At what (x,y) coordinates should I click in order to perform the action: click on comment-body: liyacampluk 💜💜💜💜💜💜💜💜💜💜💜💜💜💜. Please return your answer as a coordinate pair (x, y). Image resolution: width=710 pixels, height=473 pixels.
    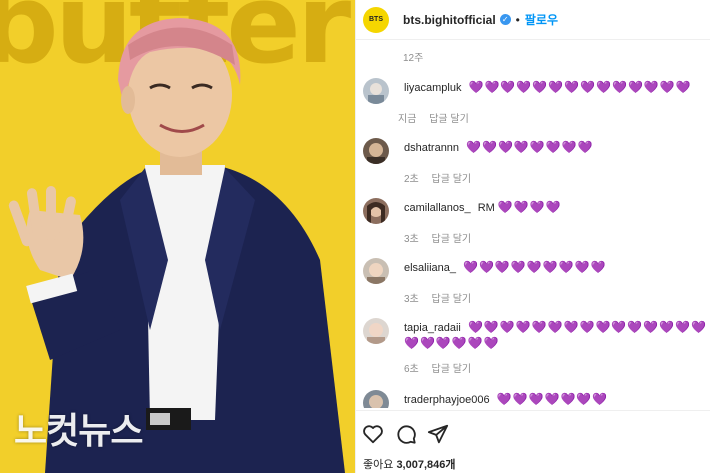
    Looking at the image, I should click on (556, 88).